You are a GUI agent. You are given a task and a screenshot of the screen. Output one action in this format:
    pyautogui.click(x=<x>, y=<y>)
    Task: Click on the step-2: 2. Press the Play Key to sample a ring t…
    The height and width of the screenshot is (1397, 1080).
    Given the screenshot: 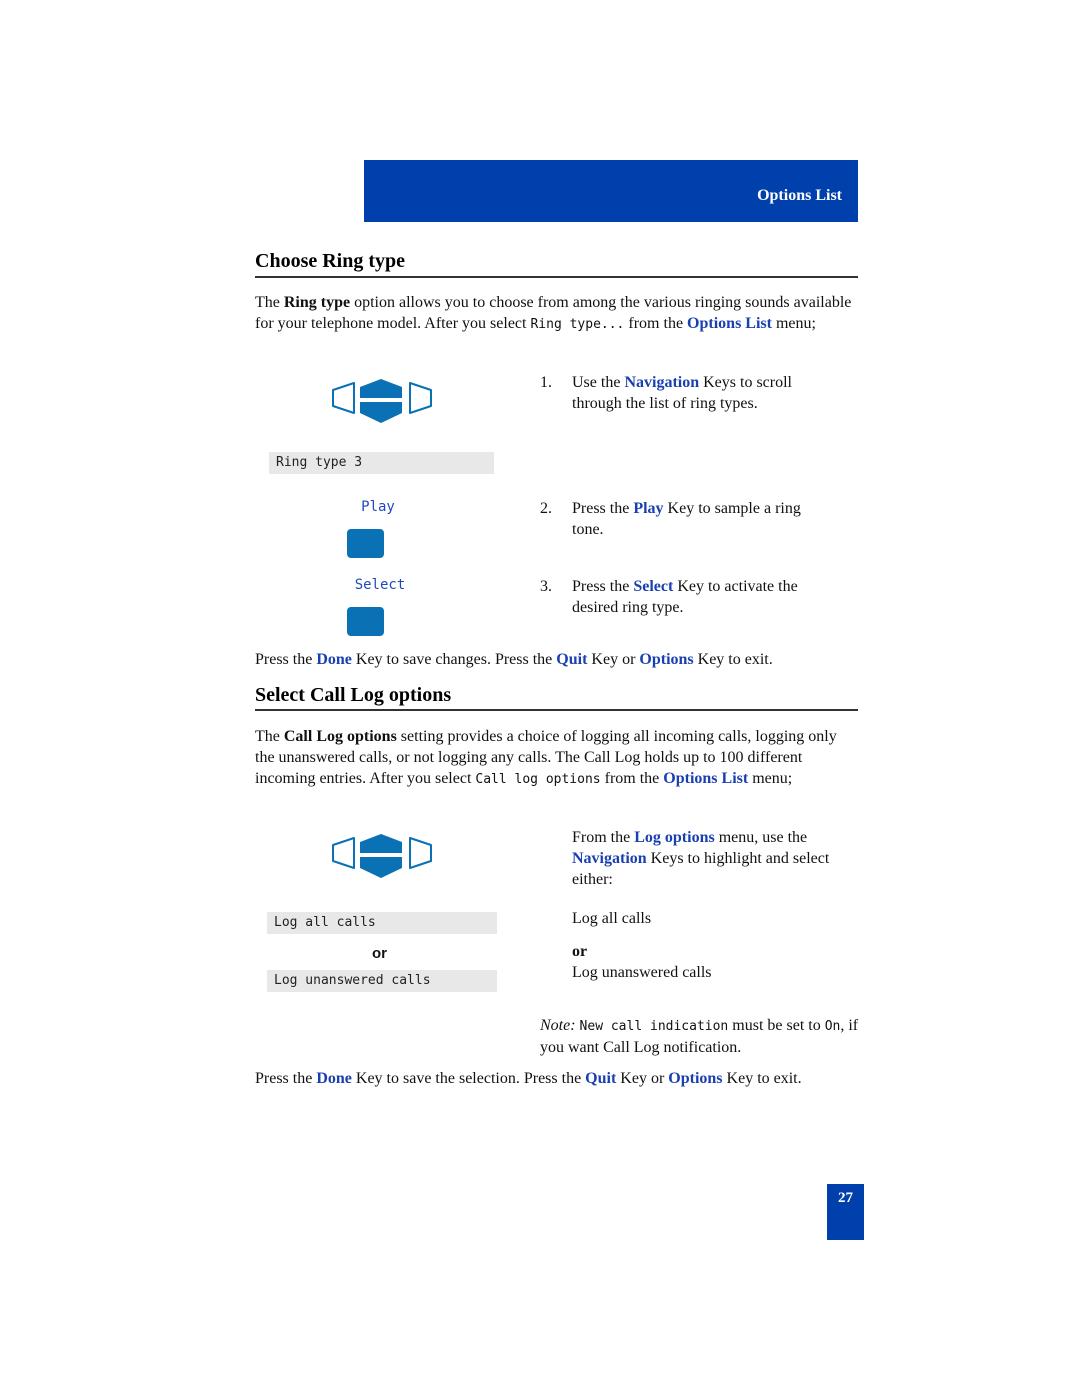 What is the action you would take?
    pyautogui.click(x=670, y=519)
    